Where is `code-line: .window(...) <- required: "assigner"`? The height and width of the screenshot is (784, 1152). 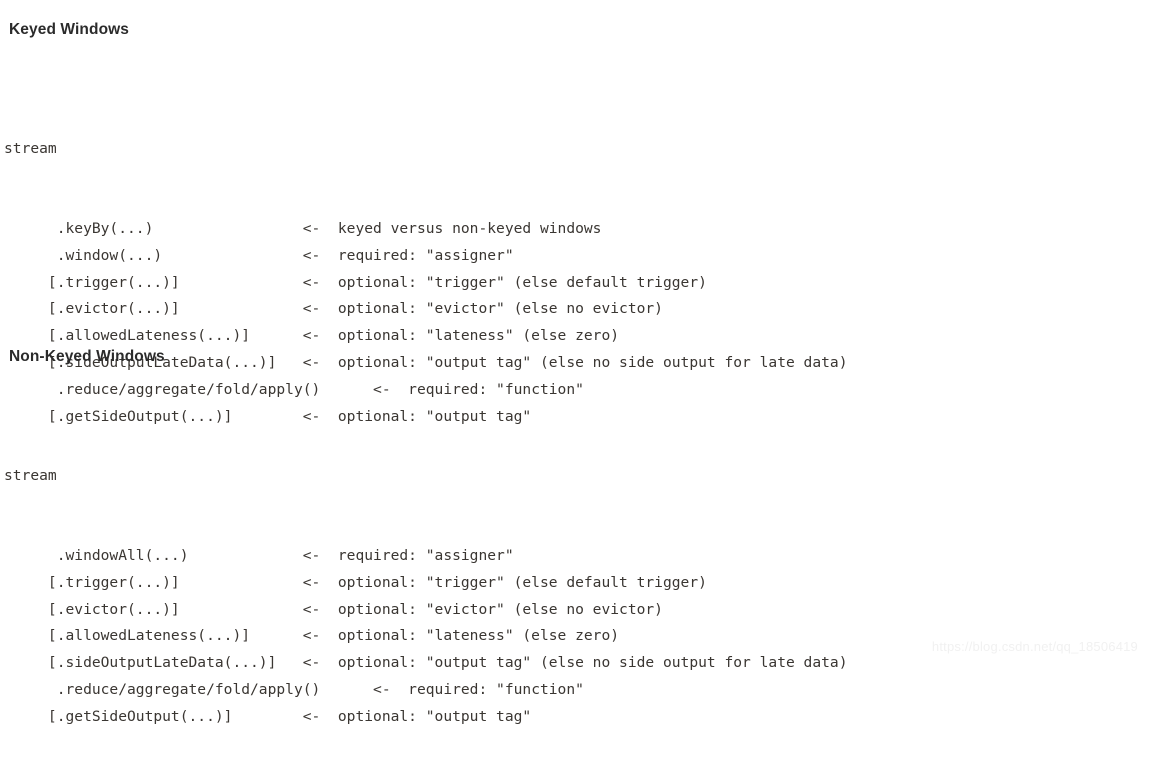
code-line: .window(...) <- required: "assigner" is located at coordinates (425, 256).